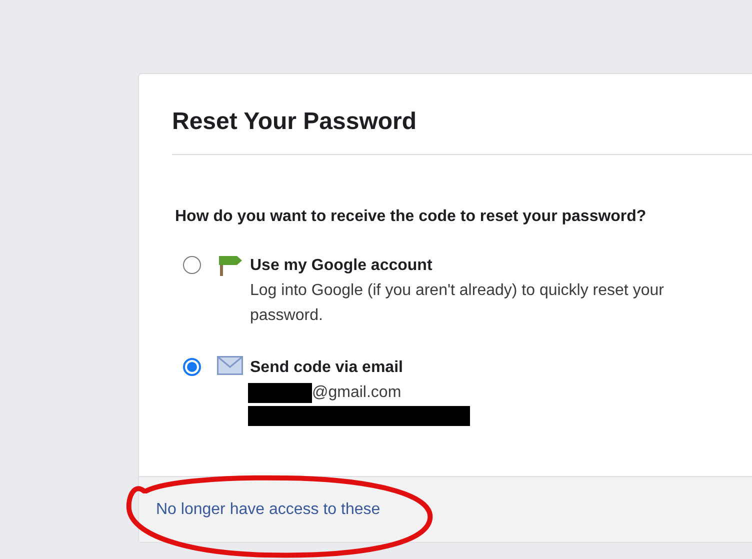 This screenshot has height=559, width=752. Describe the element at coordinates (327, 368) in the screenshot. I see `option-title: Send code via email` at that location.